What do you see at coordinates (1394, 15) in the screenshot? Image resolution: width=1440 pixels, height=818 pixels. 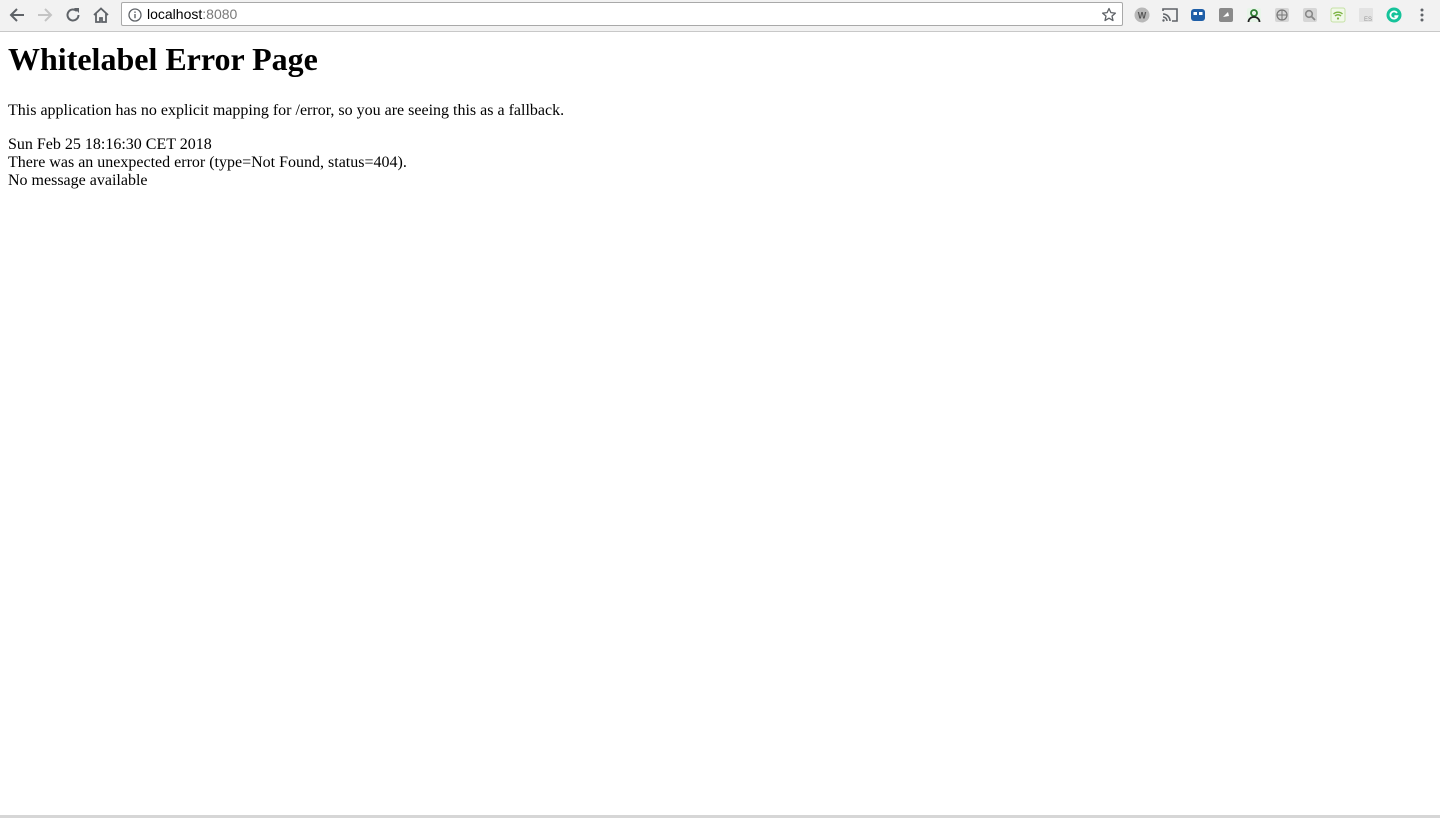 I see `grammarly-icon` at bounding box center [1394, 15].